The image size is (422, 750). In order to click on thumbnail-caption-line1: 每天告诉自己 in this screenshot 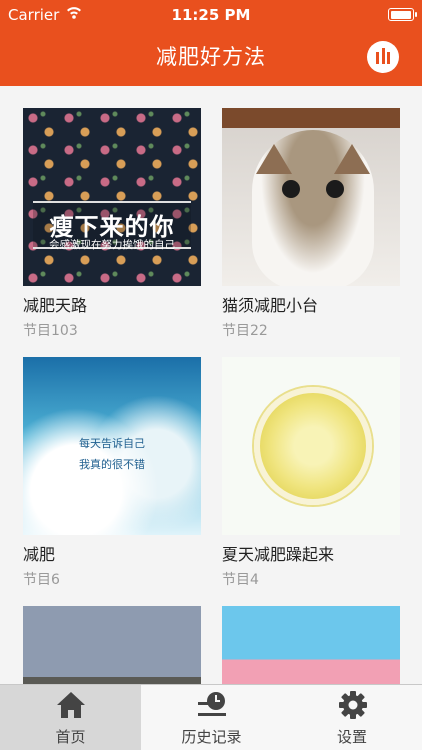, I will do `click(112, 443)`.